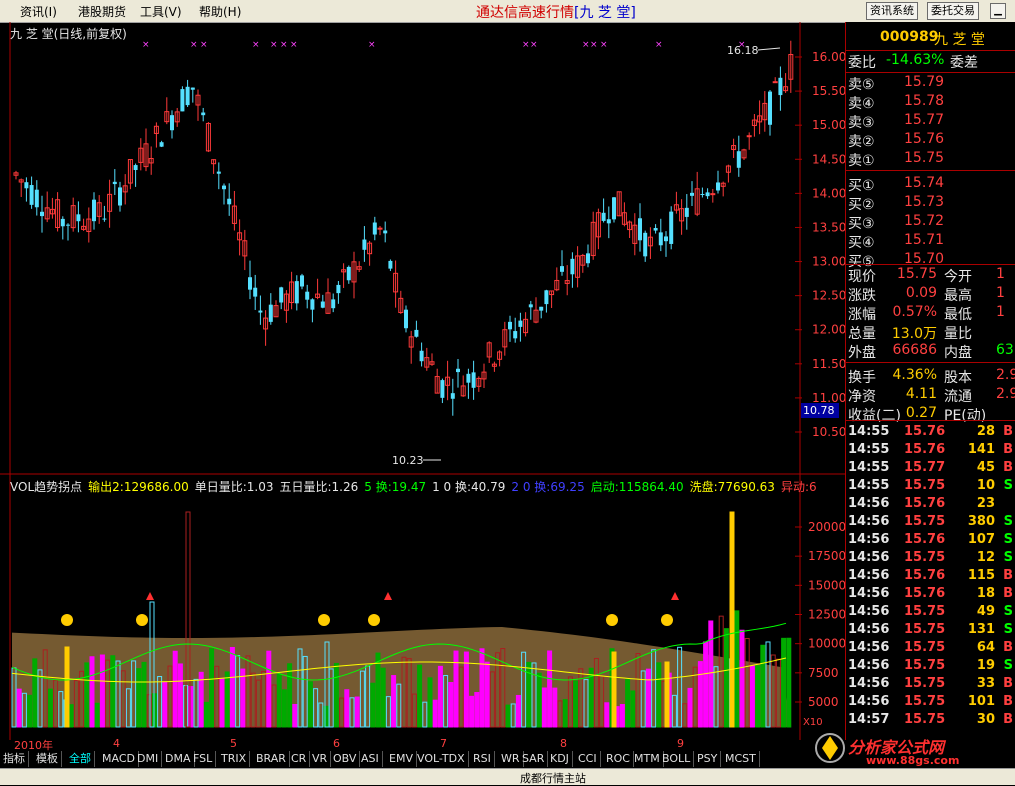 This screenshot has width=1015, height=786. I want to click on stock-code-row: 000989 九 芝 堂, so click(930, 37).